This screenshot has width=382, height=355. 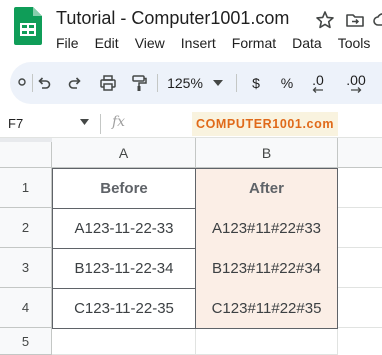 I want to click on column-header-a: A, so click(x=124, y=153).